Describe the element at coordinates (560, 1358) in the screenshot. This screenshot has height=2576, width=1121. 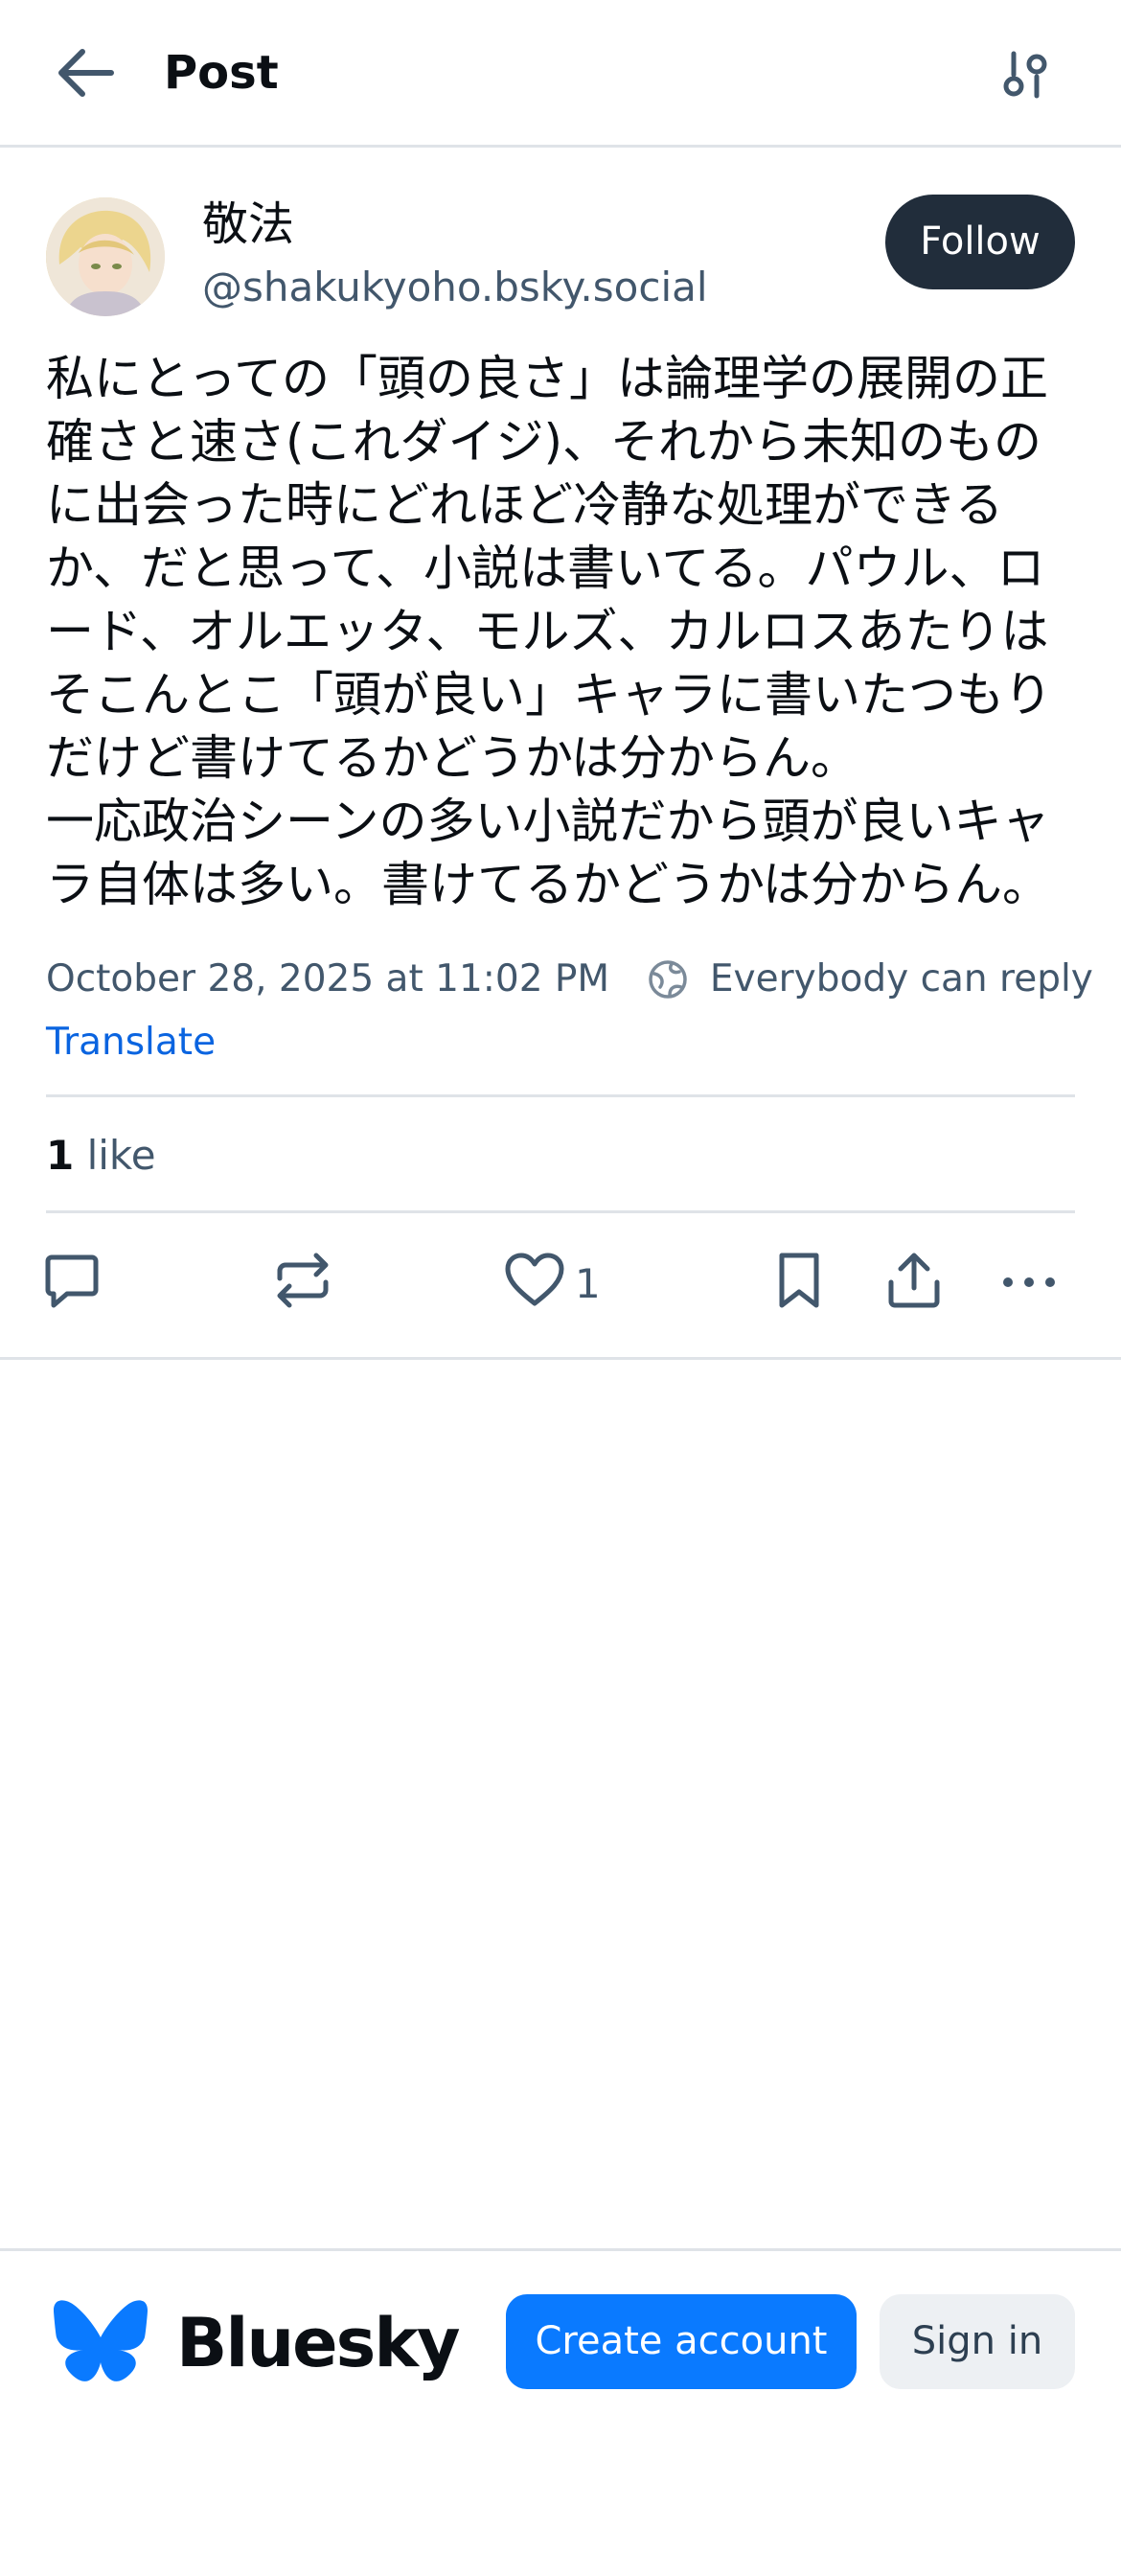
I see `section-divider` at that location.